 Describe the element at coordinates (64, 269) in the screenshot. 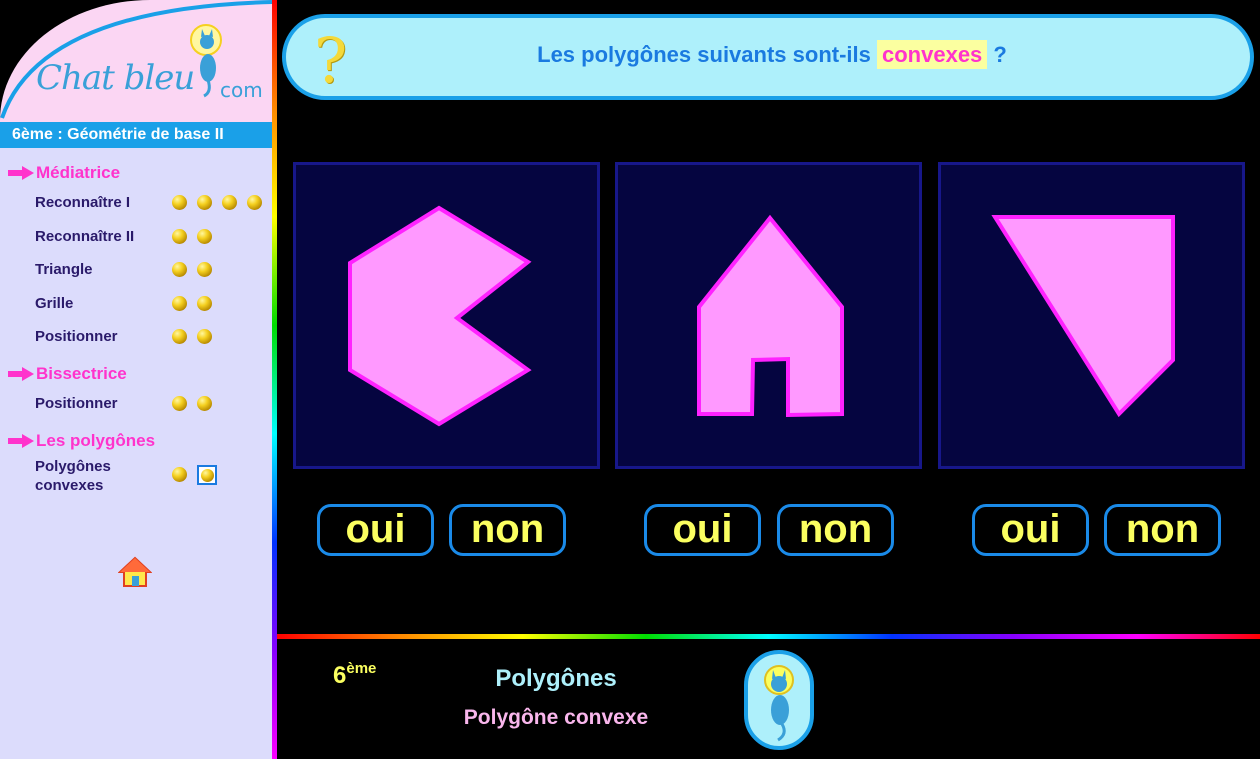

I see `nav-item-triangle: Triangle` at that location.